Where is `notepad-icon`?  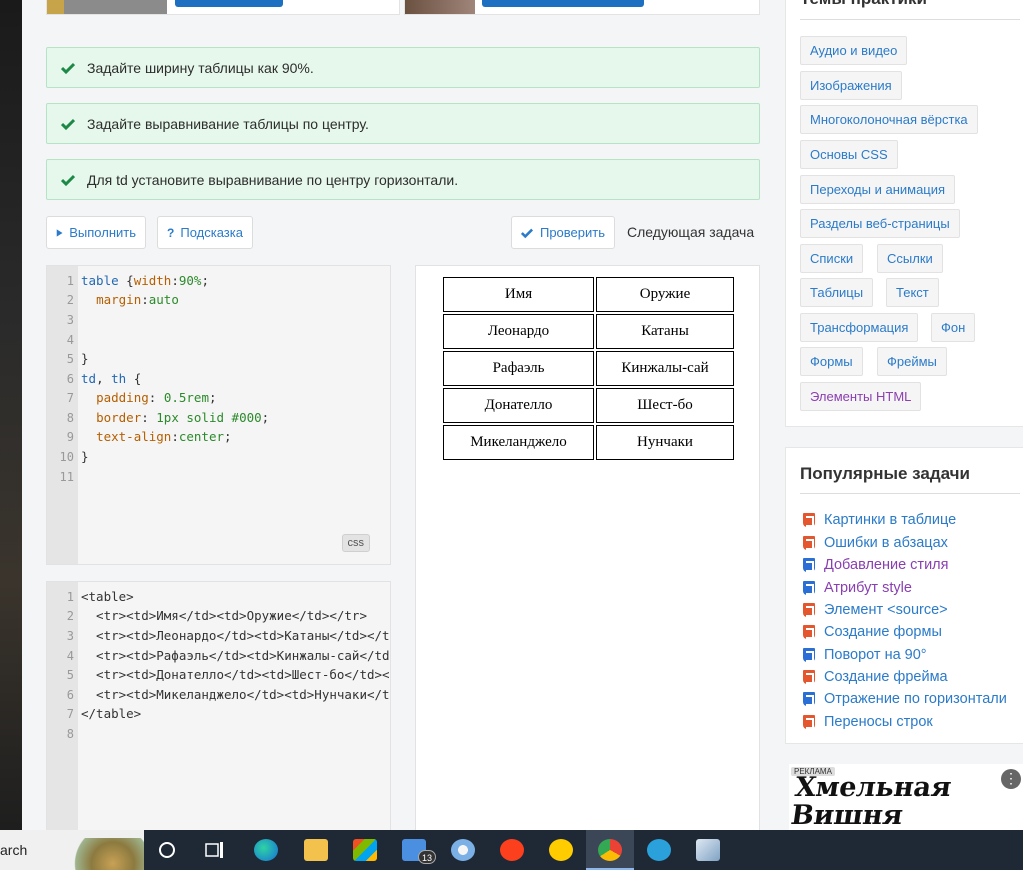 notepad-icon is located at coordinates (708, 850).